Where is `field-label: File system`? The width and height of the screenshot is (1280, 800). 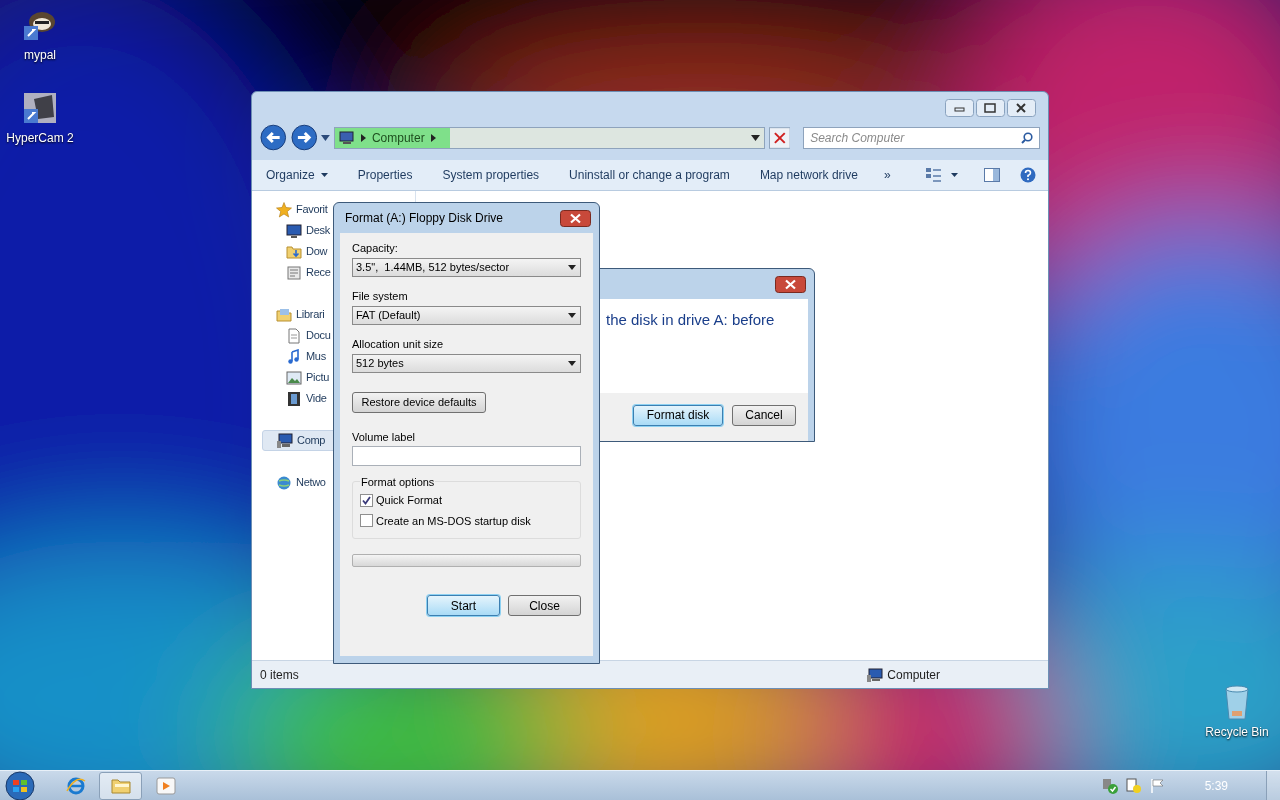
field-label: File system is located at coordinates (380, 296).